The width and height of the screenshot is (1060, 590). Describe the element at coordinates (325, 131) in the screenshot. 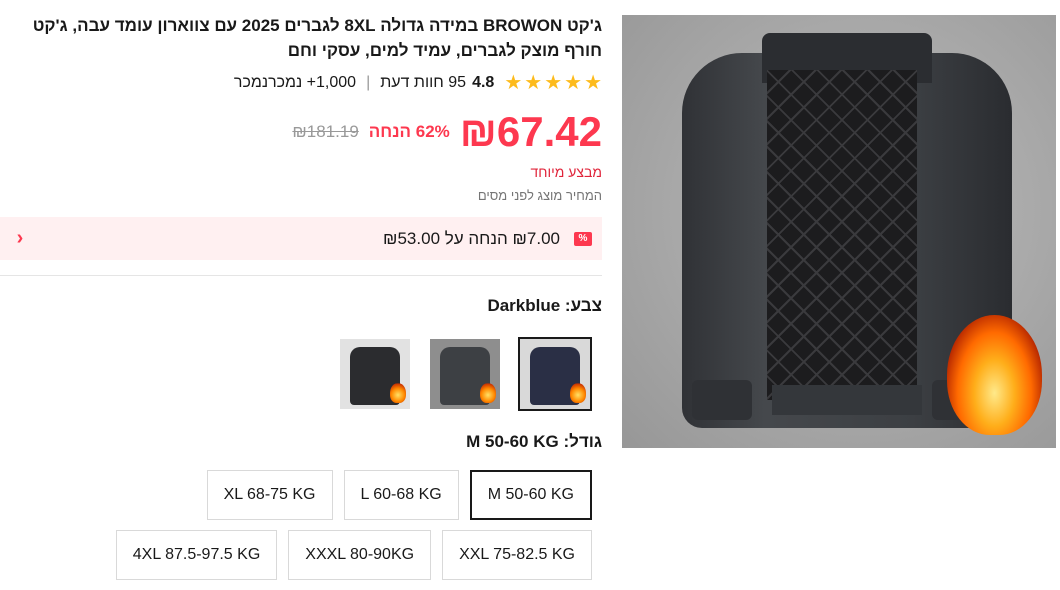

I see `original-price: ₪181.19` at that location.